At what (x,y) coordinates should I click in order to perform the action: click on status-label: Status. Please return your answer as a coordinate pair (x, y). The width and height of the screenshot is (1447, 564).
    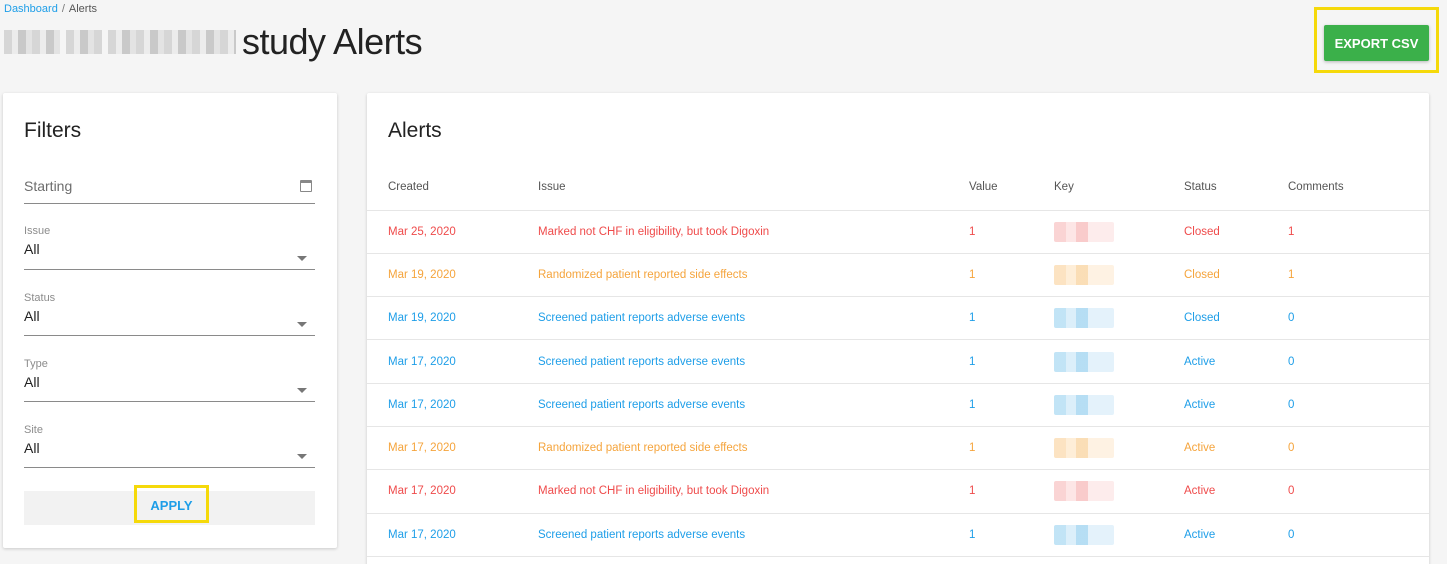
    Looking at the image, I should click on (40, 298).